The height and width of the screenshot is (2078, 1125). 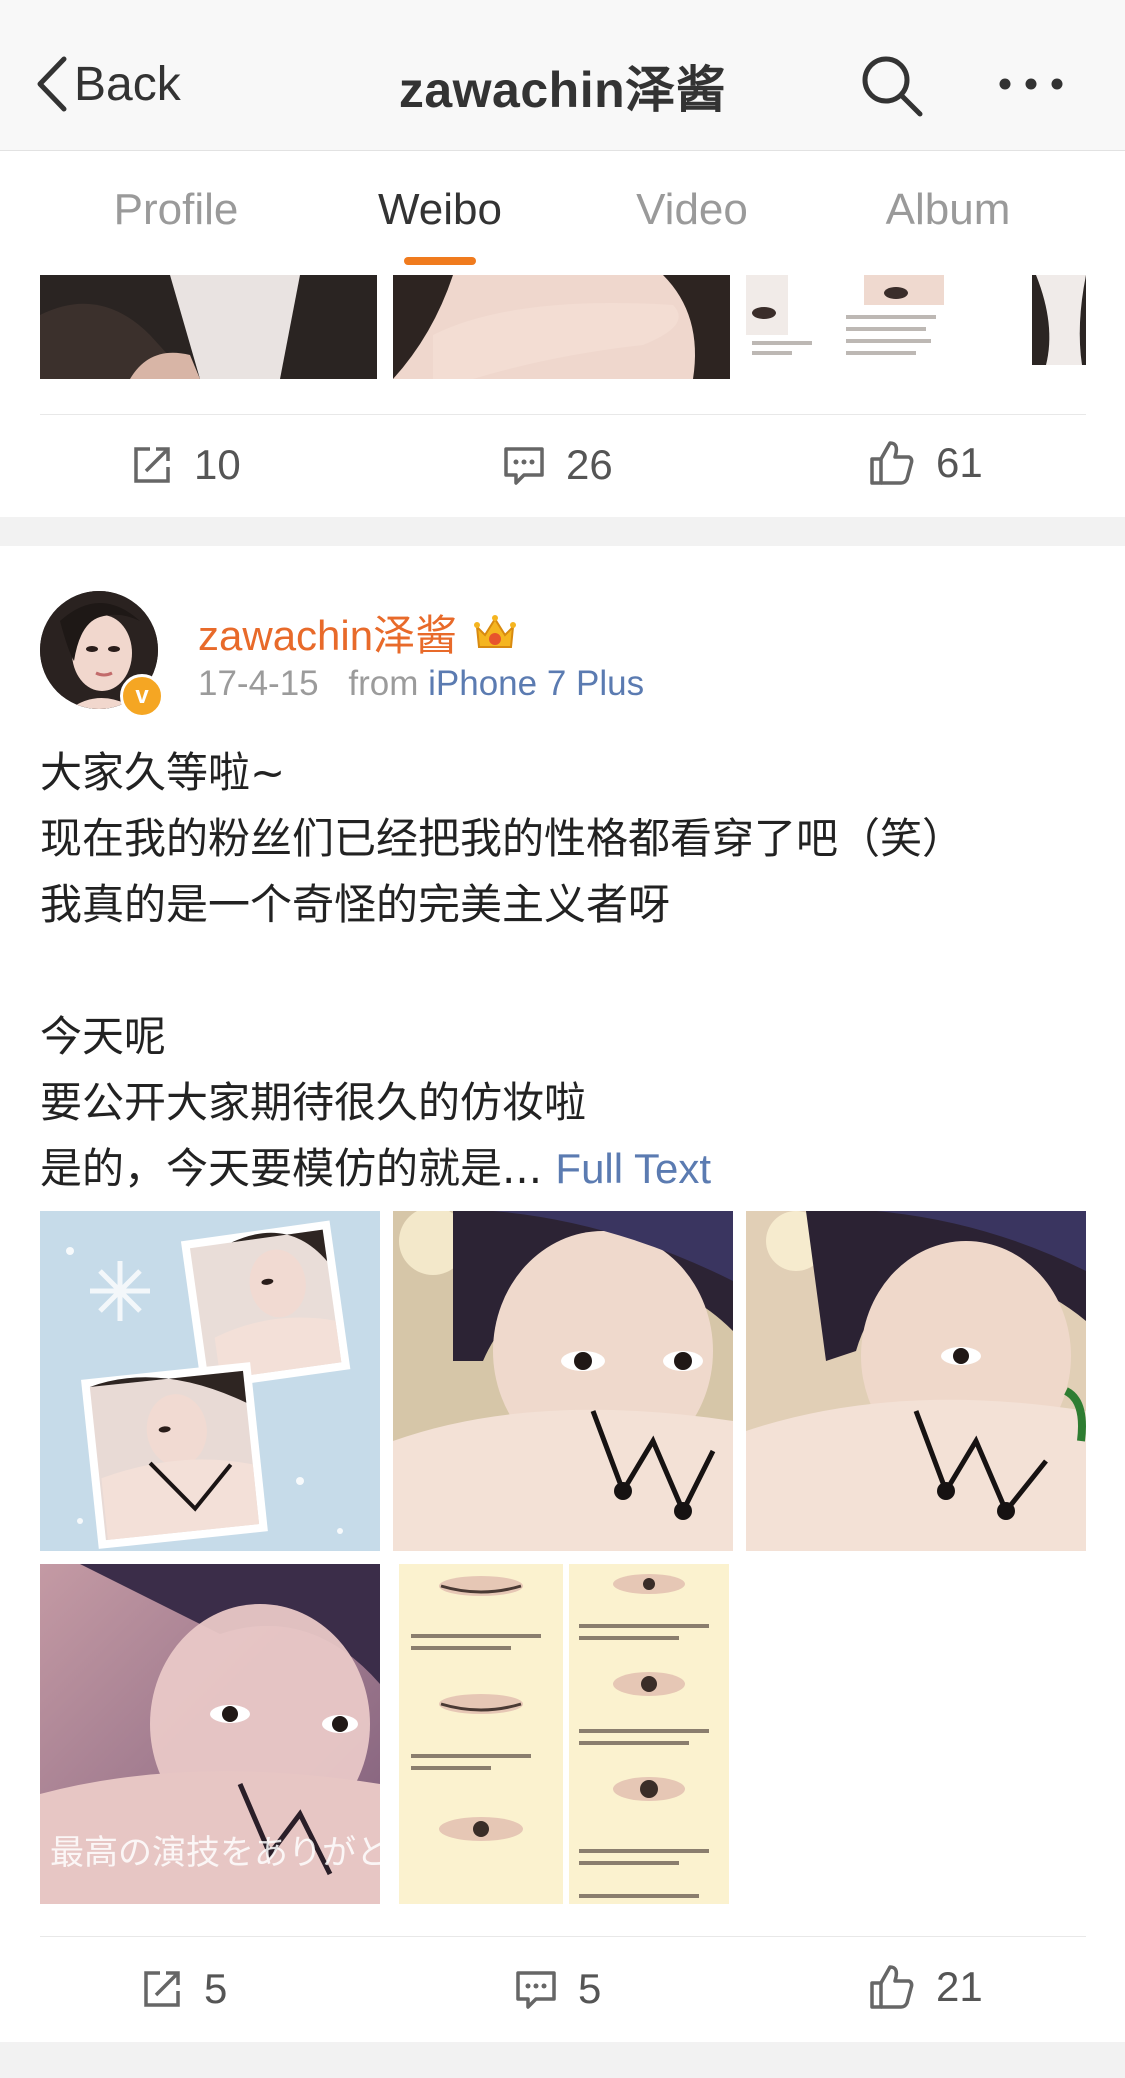 I want to click on active-tab-indicator, so click(x=440, y=261).